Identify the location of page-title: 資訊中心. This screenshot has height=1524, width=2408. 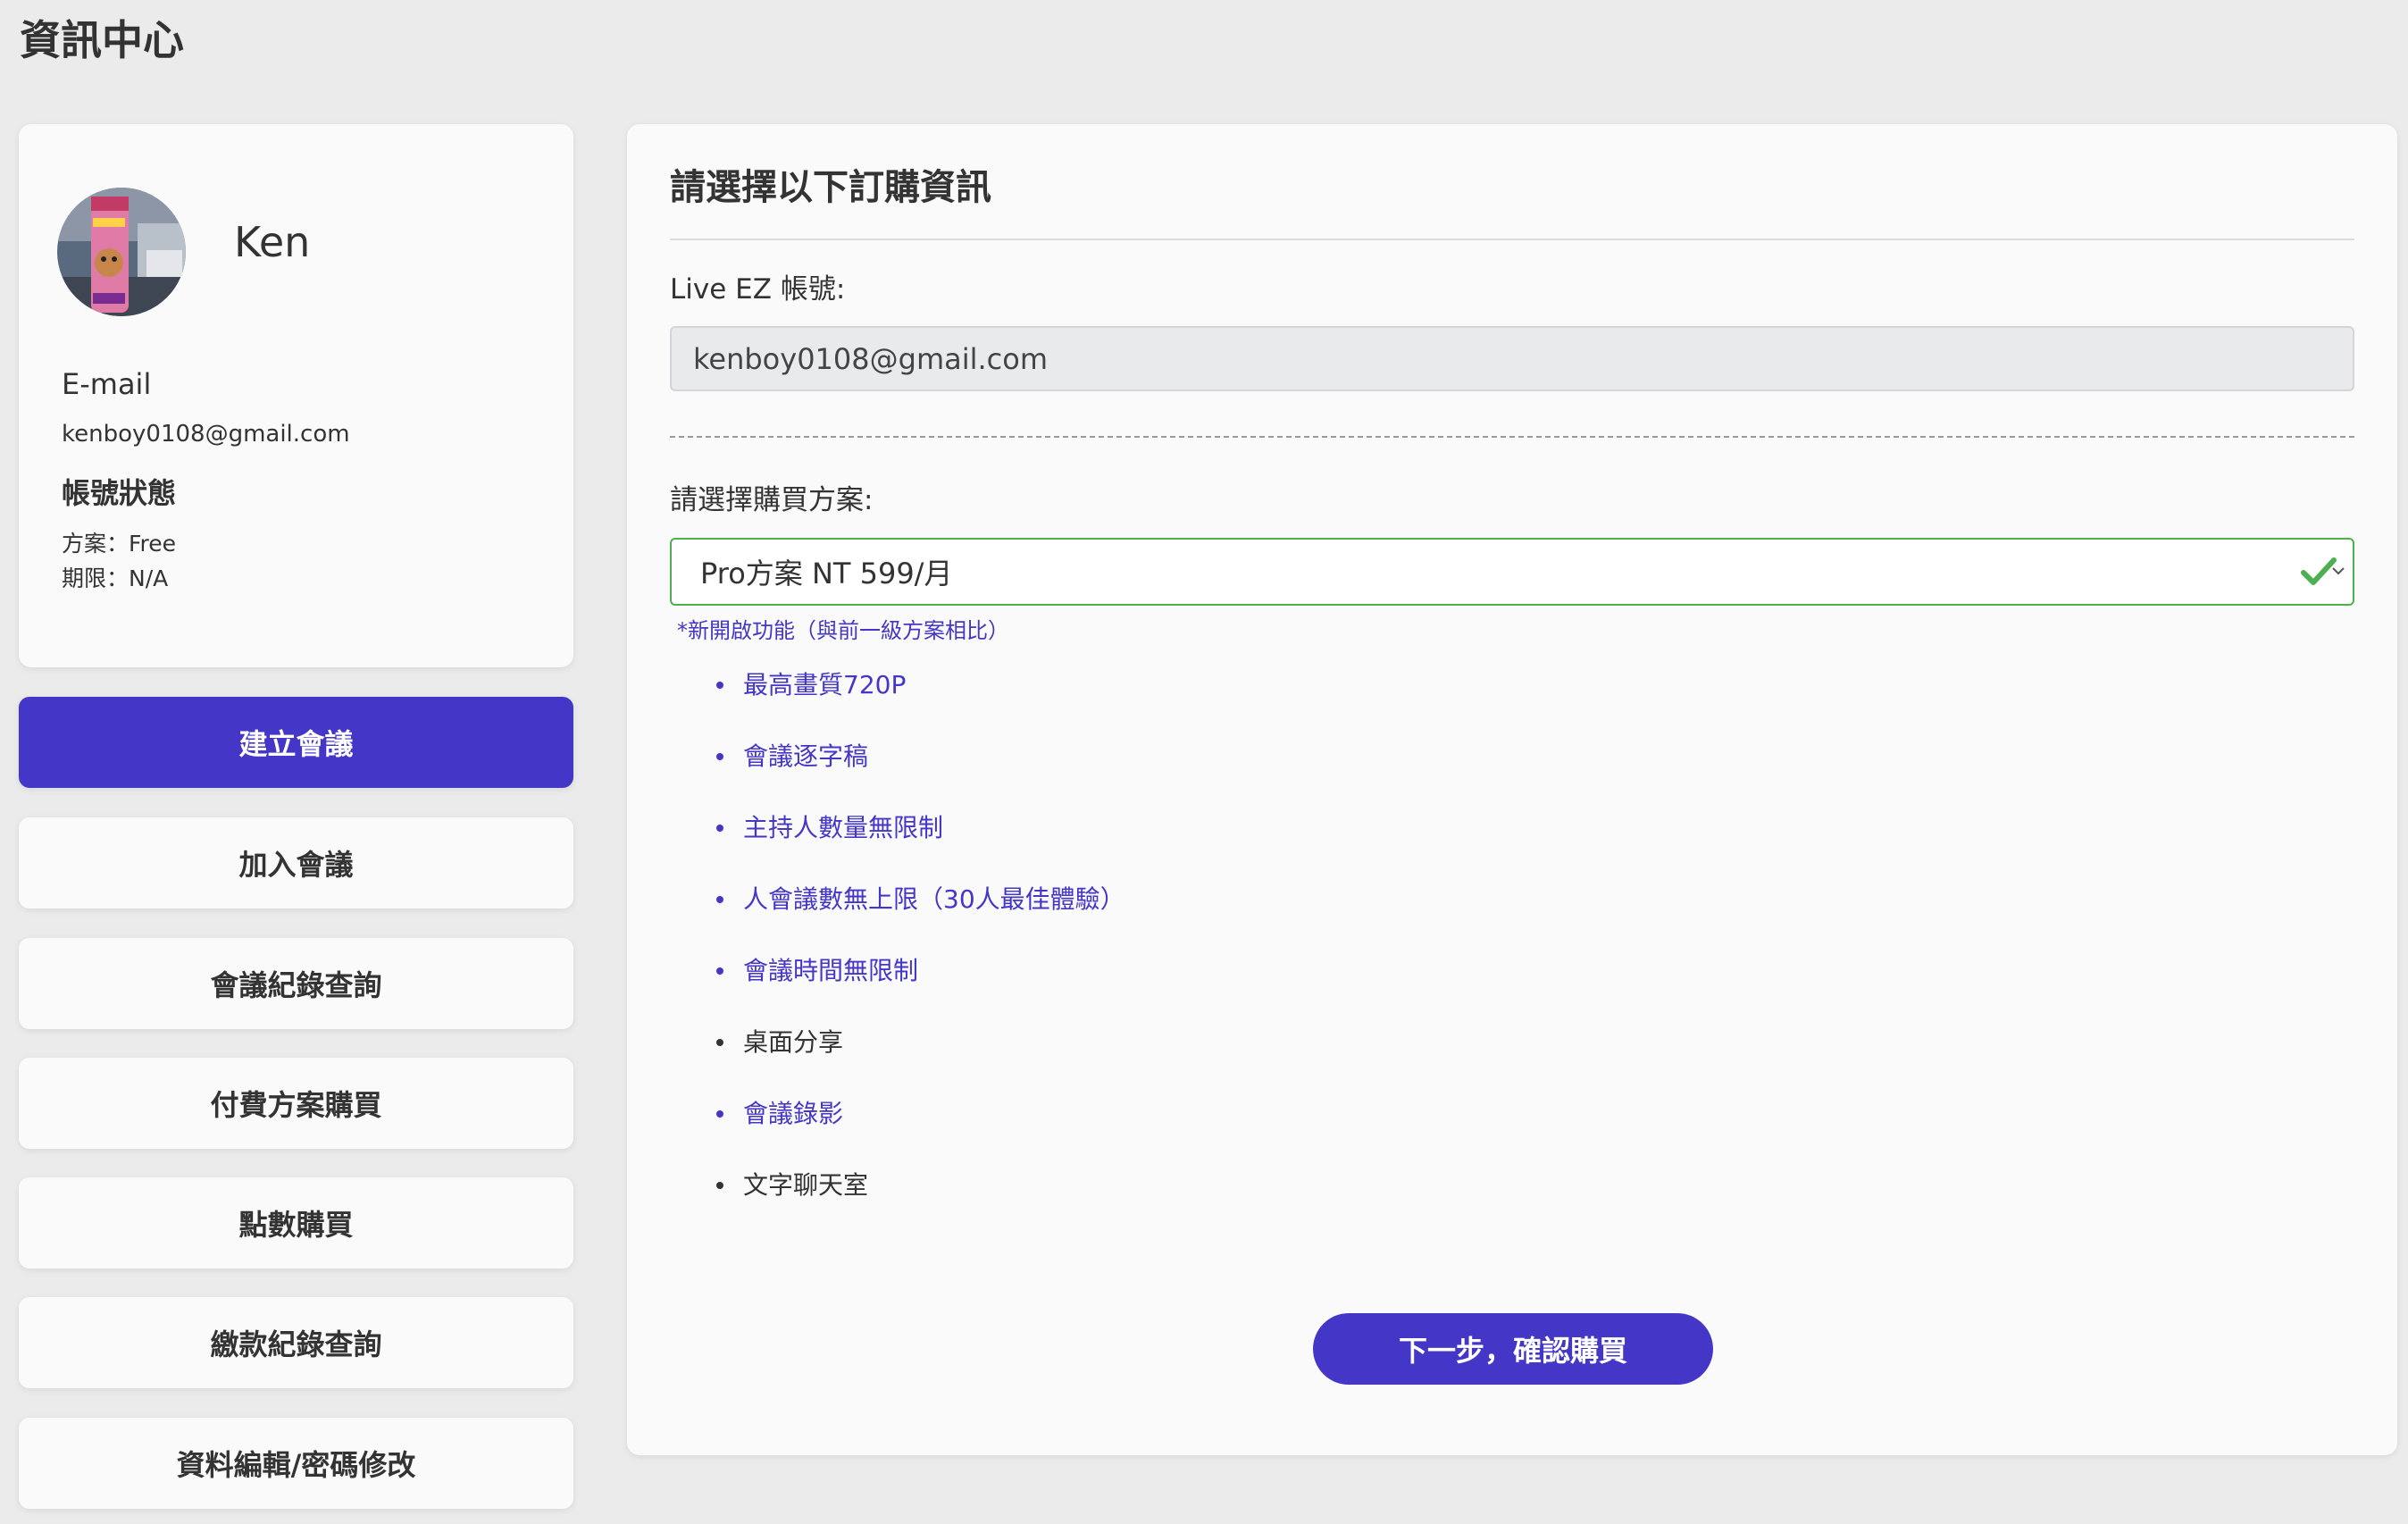
(102, 40).